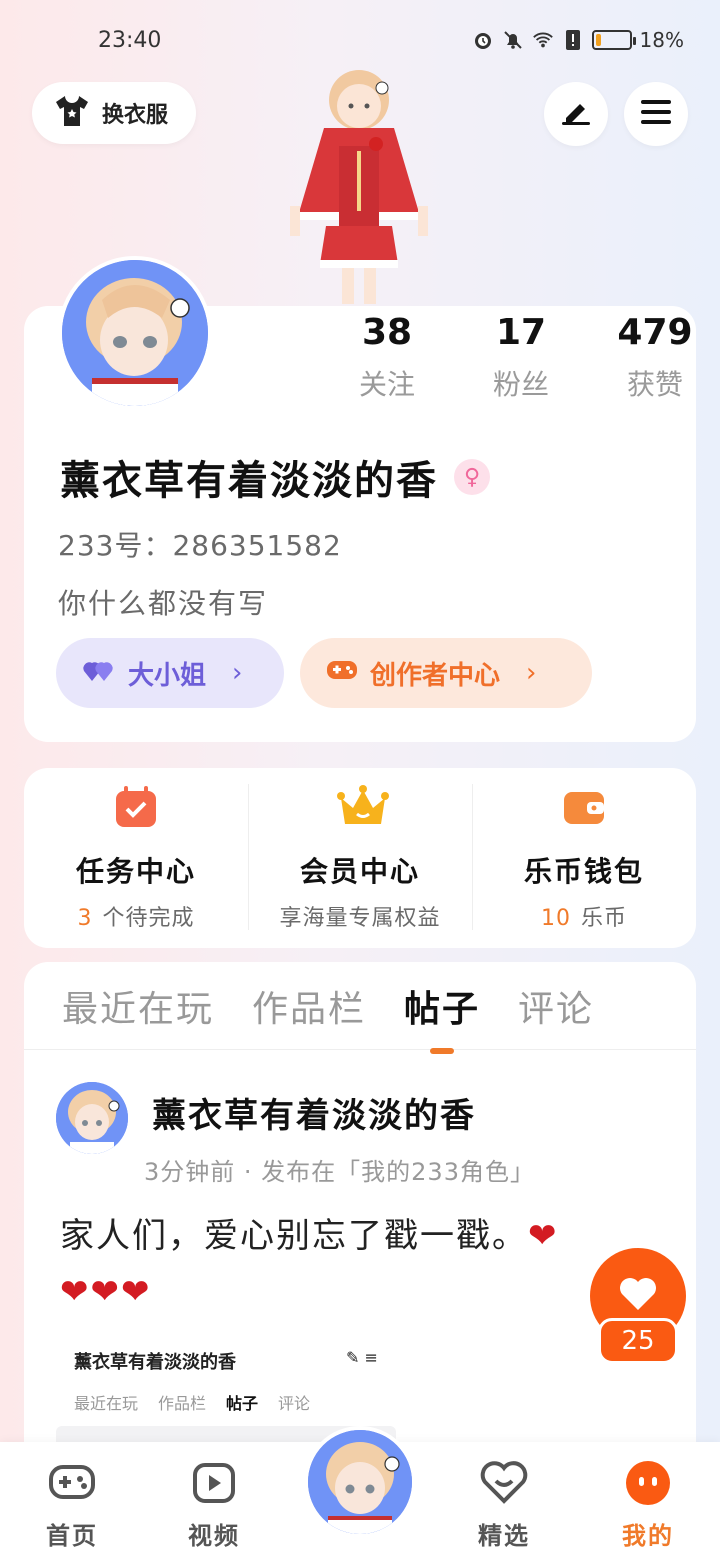  I want to click on mute-icon, so click(513, 40).